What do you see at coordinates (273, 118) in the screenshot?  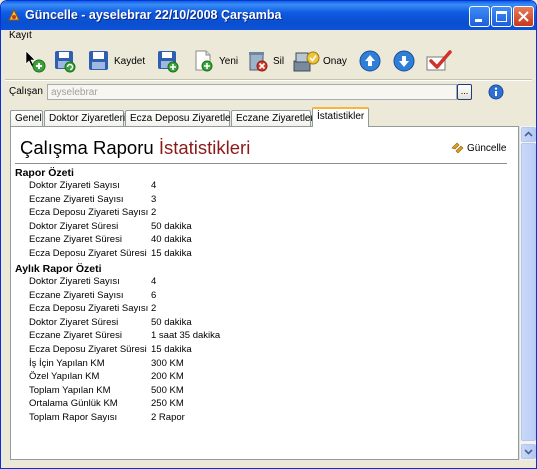 I see `tab-eczane-ziyaretleri: Eczane Ziyaretleri` at bounding box center [273, 118].